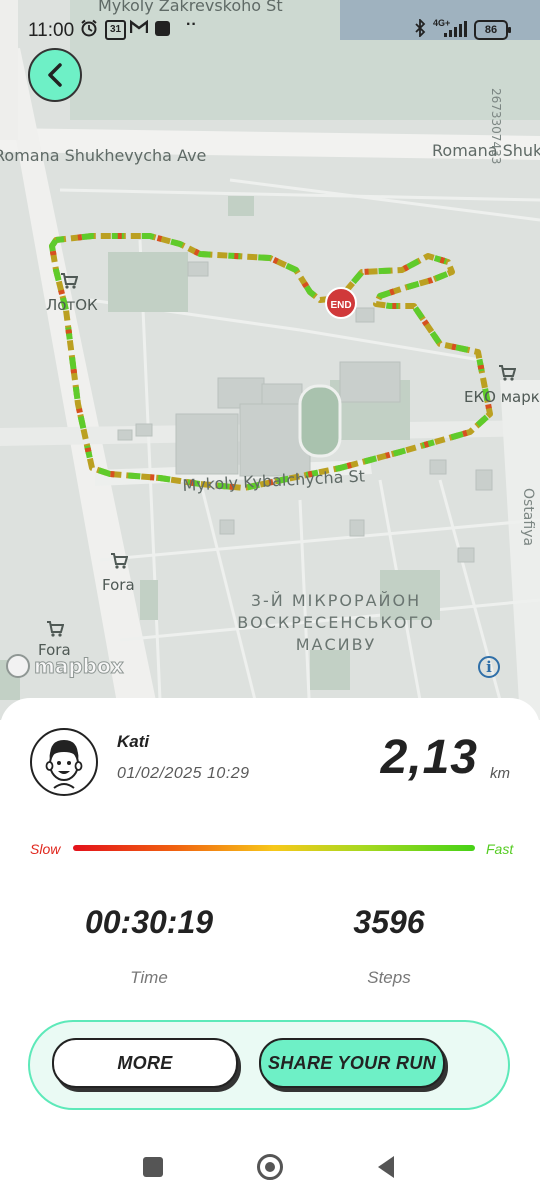  I want to click on recent-apps-icon, so click(153, 1167).